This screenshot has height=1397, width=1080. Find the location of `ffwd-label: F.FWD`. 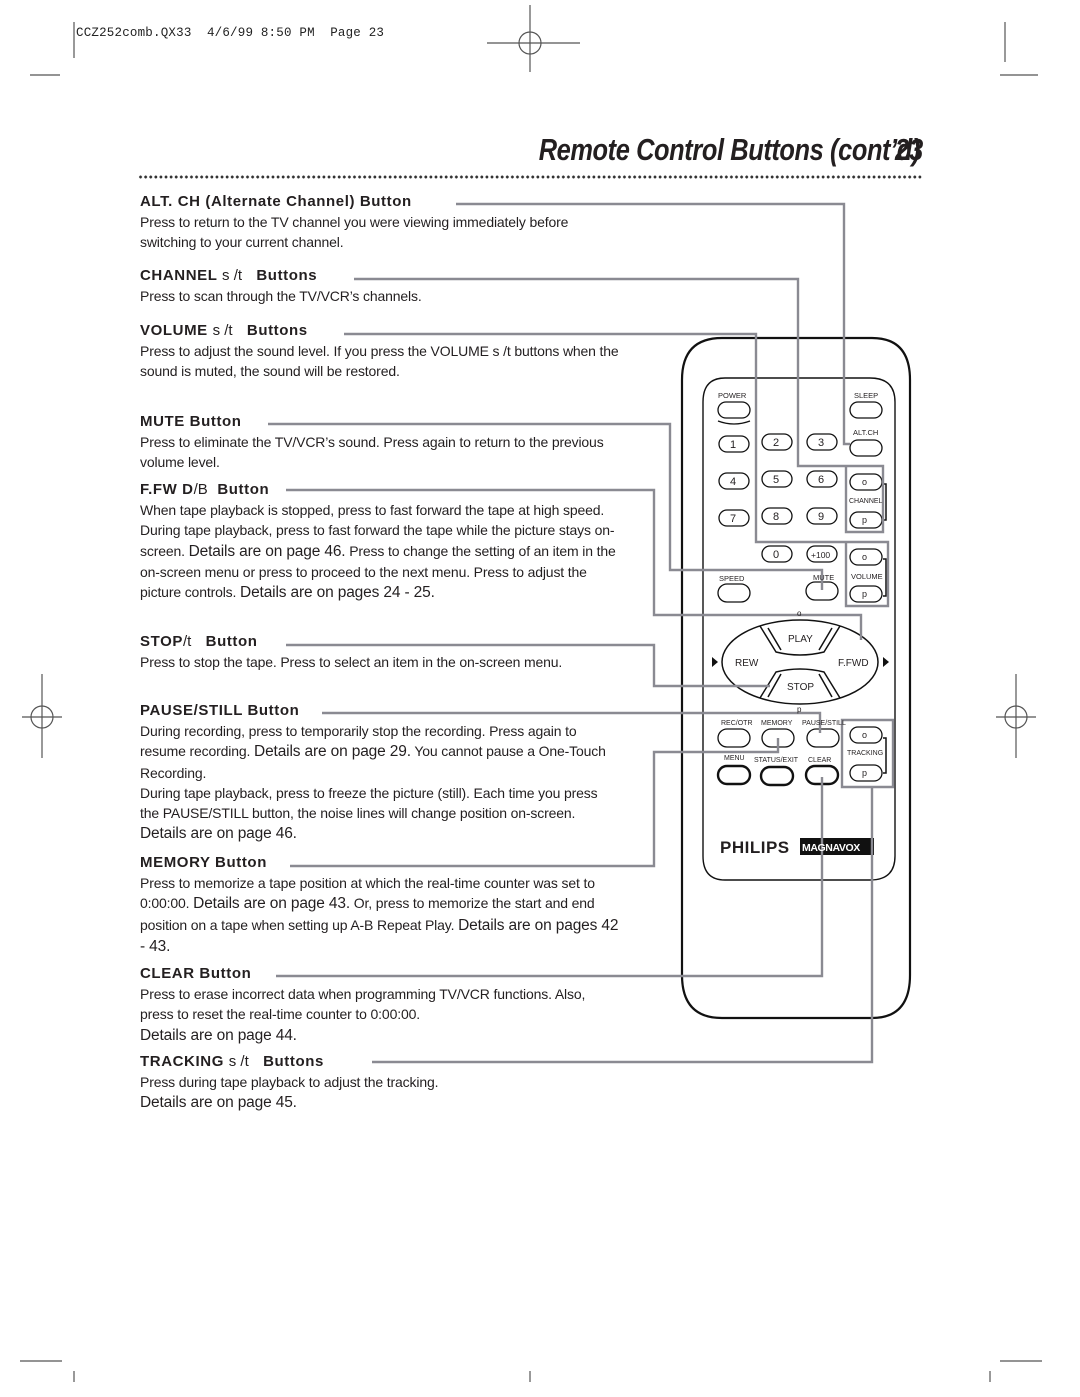

ffwd-label: F.FWD is located at coordinates (853, 663).